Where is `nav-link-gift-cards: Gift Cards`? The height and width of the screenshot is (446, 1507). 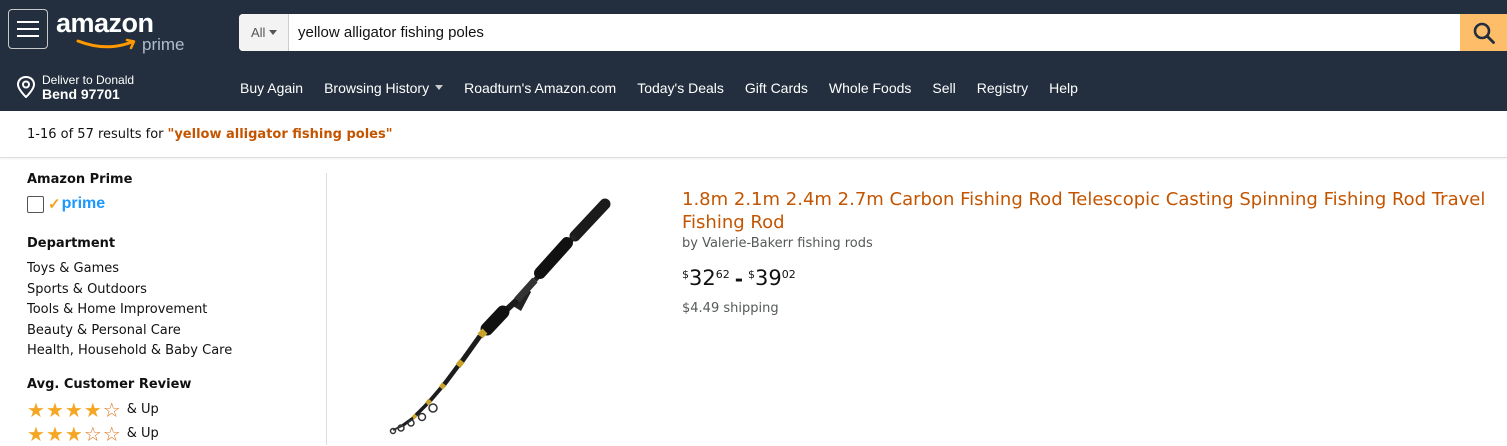 nav-link-gift-cards: Gift Cards is located at coordinates (776, 88).